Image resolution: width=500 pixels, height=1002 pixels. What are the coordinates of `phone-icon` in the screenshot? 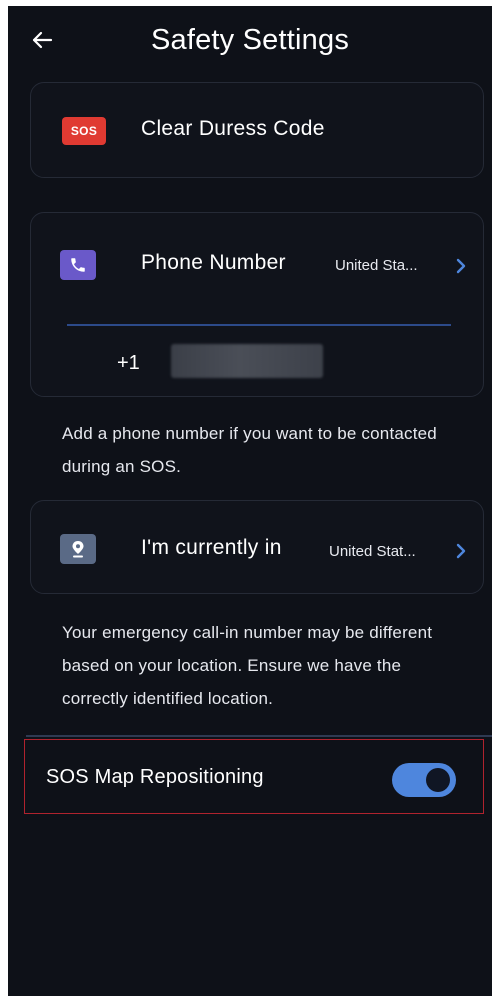 It's located at (78, 265).